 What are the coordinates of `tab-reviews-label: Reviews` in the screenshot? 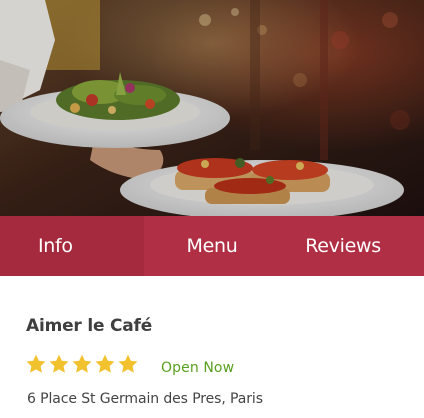 It's located at (343, 246).